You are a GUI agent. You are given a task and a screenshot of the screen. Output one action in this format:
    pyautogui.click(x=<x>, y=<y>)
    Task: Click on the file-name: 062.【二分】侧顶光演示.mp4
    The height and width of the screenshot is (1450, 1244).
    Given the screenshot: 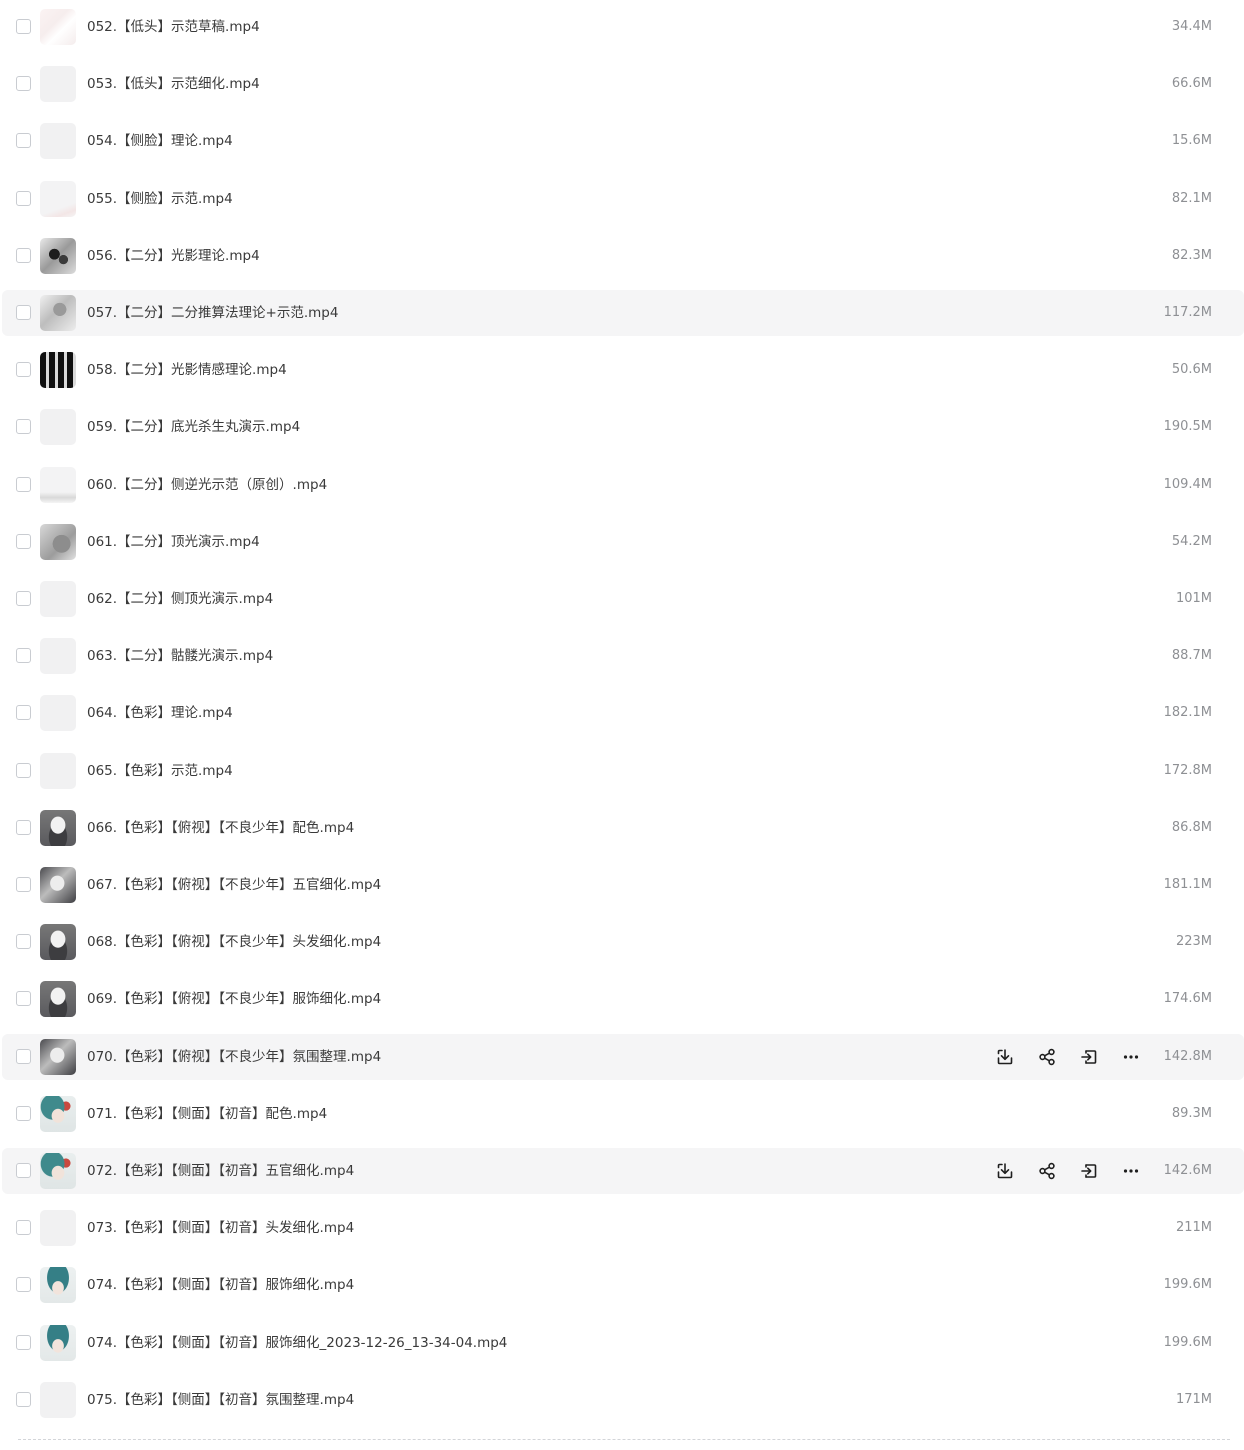 What is the action you would take?
    pyautogui.click(x=180, y=599)
    